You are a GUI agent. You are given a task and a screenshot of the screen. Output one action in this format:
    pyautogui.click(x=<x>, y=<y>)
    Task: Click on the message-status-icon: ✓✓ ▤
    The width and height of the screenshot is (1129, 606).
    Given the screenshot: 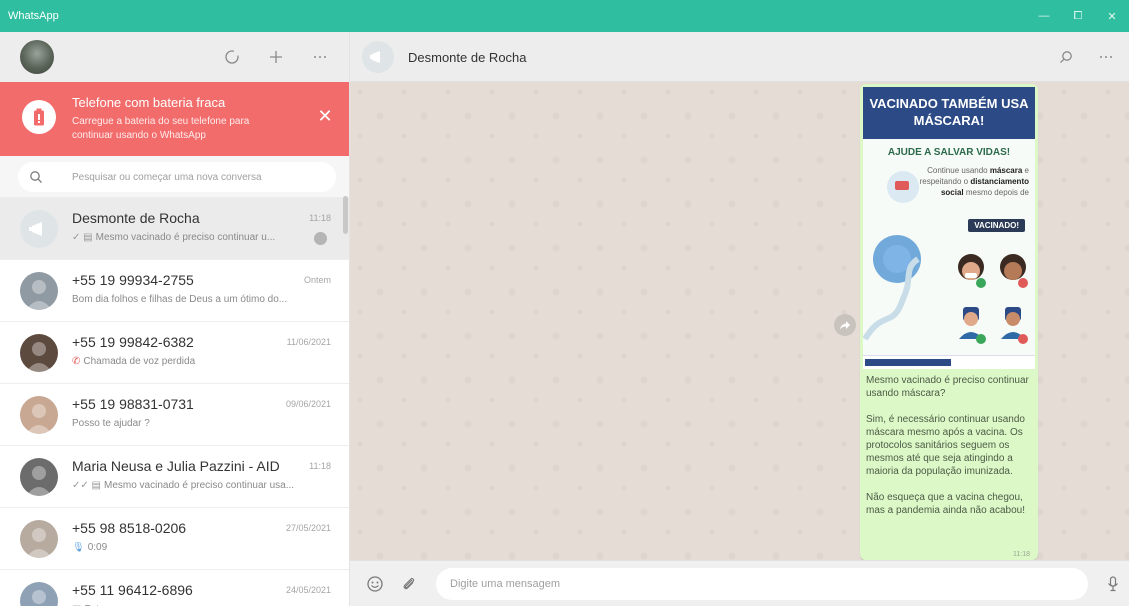 What is the action you would take?
    pyautogui.click(x=86, y=485)
    